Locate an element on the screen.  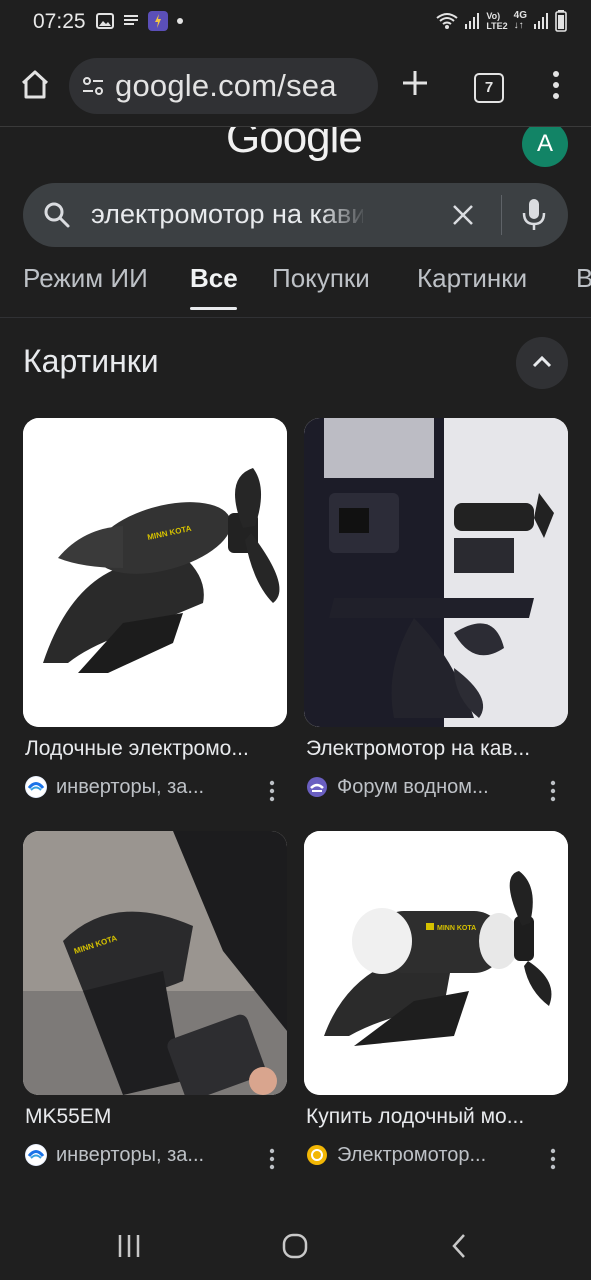
mic-icon is located at coordinates (534, 215).